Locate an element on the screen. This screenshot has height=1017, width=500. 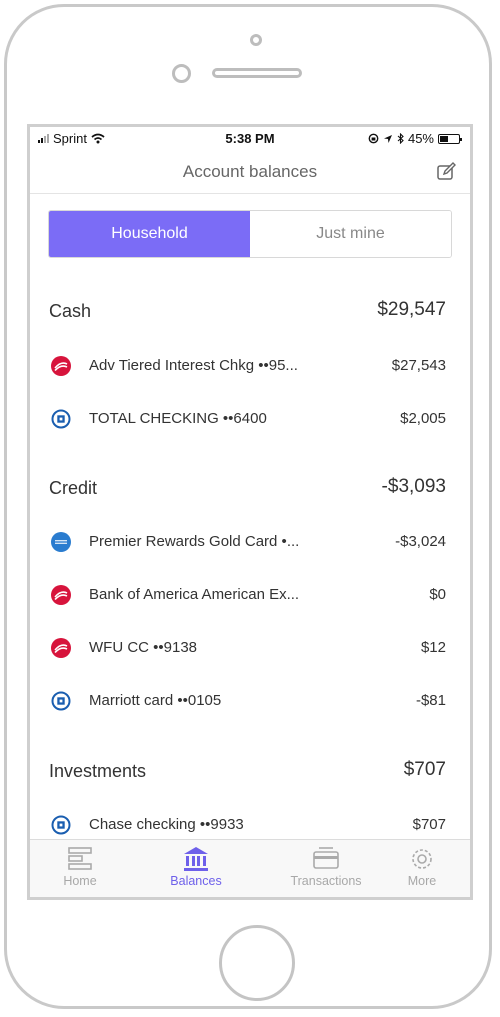
account-row: Bank of America American Ex... $0 is located at coordinates (250, 595).